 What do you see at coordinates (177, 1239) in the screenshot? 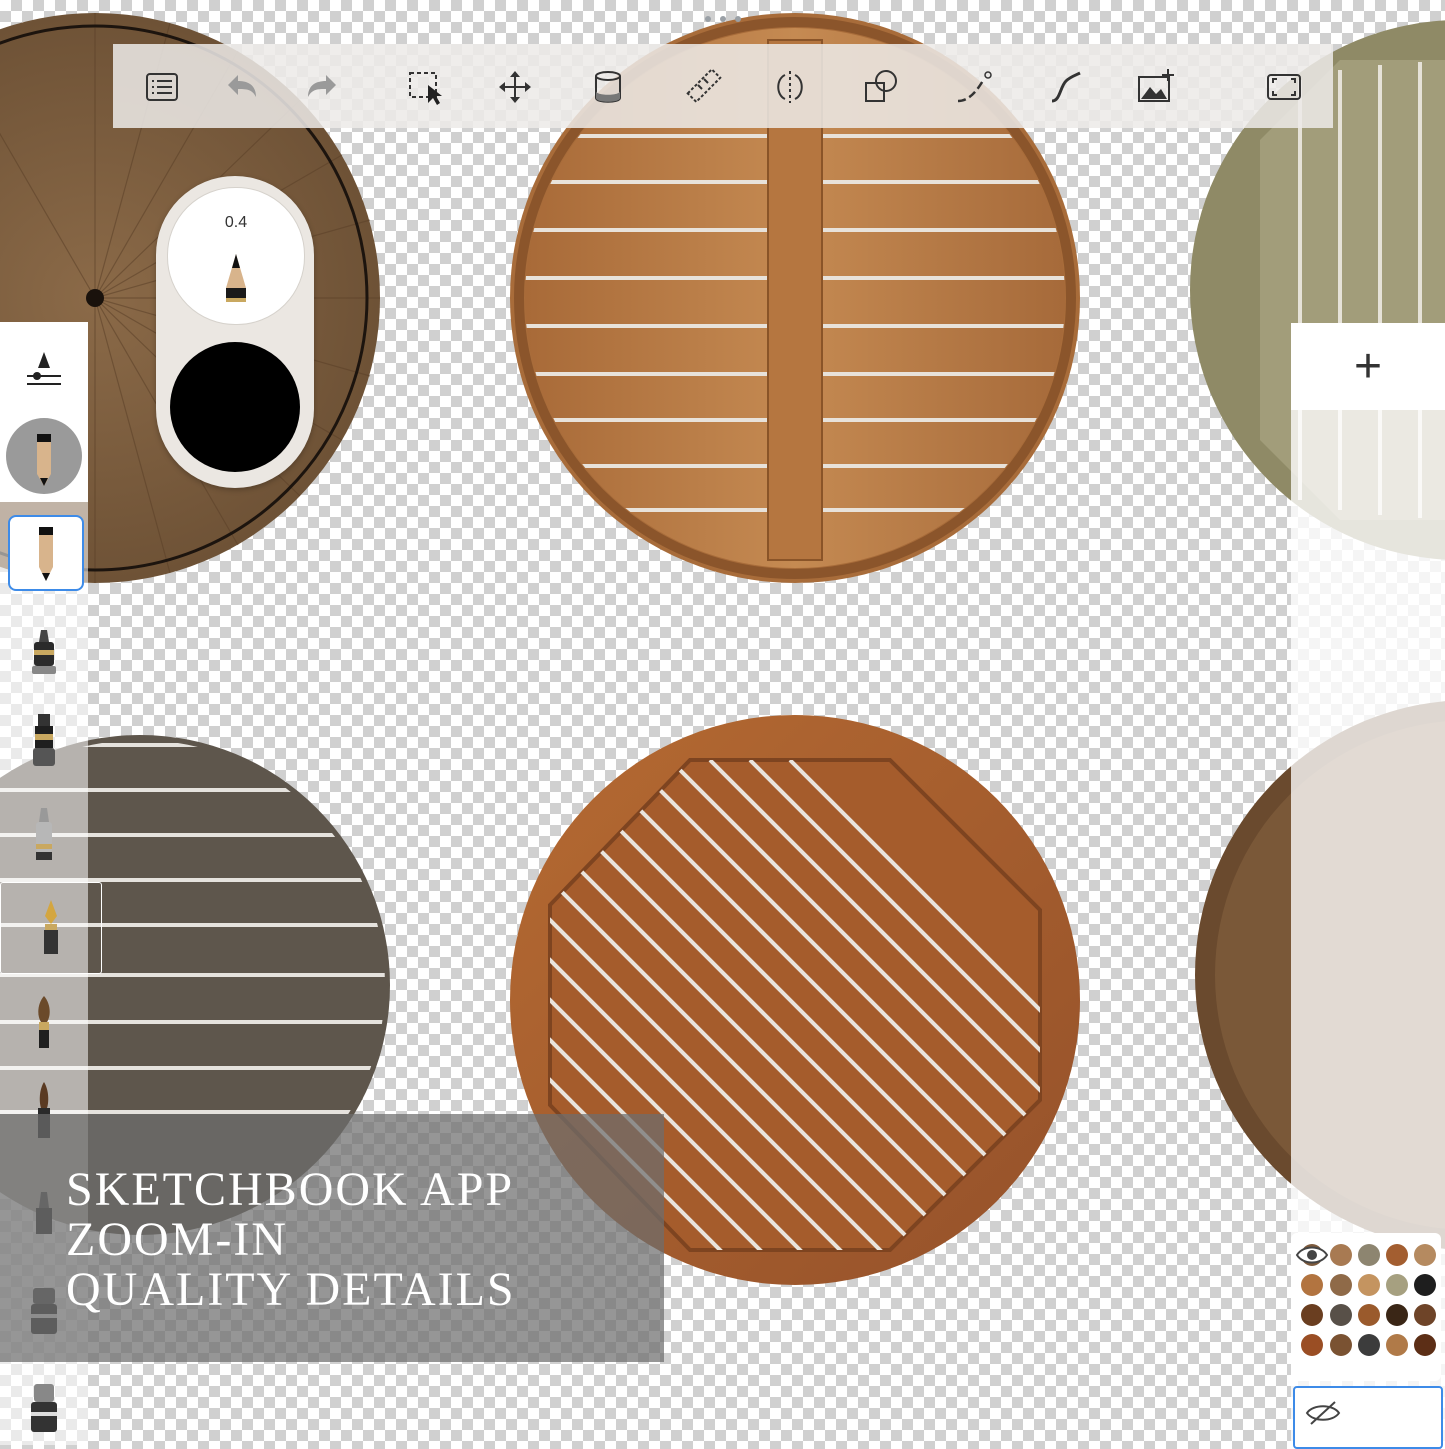
I see `caption-line-2: ZOOM-IN` at bounding box center [177, 1239].